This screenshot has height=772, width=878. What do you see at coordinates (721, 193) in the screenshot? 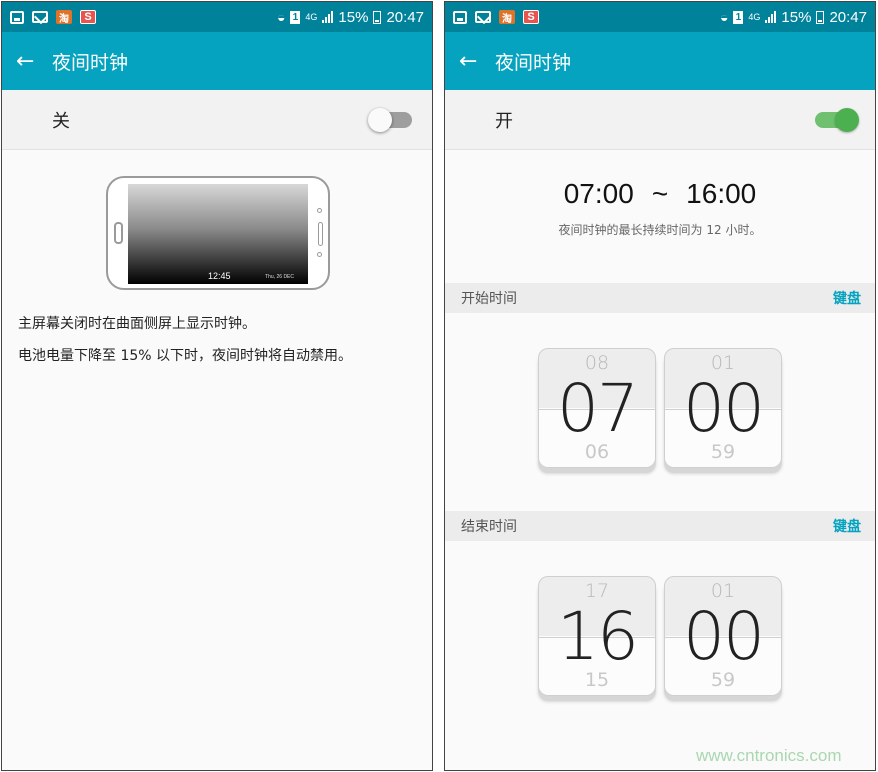
I see `range-end: 16:00` at bounding box center [721, 193].